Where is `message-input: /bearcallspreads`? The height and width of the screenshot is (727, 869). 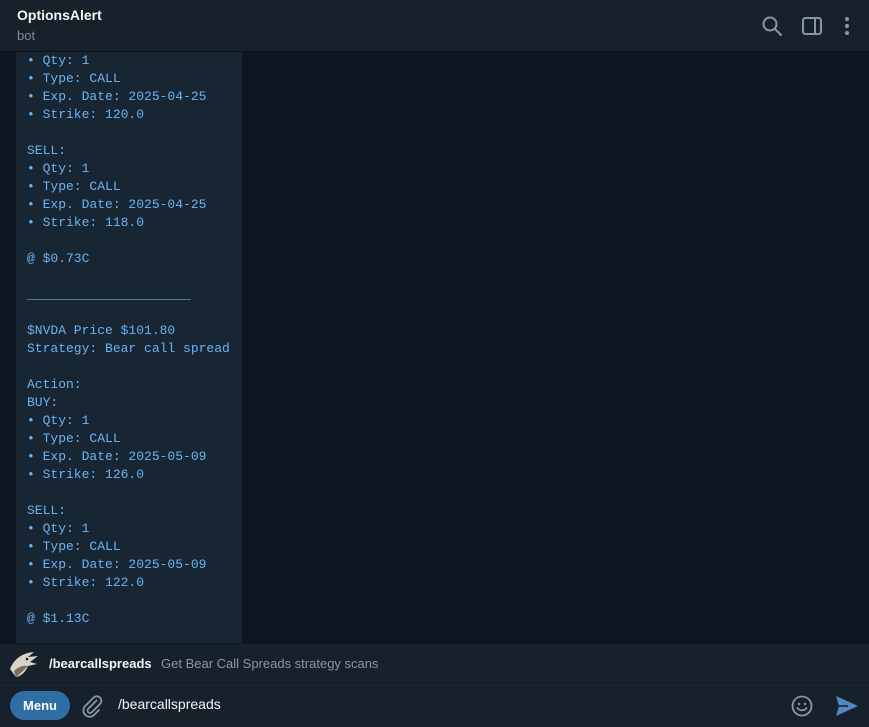
message-input: /bearcallspreads is located at coordinates (438, 706).